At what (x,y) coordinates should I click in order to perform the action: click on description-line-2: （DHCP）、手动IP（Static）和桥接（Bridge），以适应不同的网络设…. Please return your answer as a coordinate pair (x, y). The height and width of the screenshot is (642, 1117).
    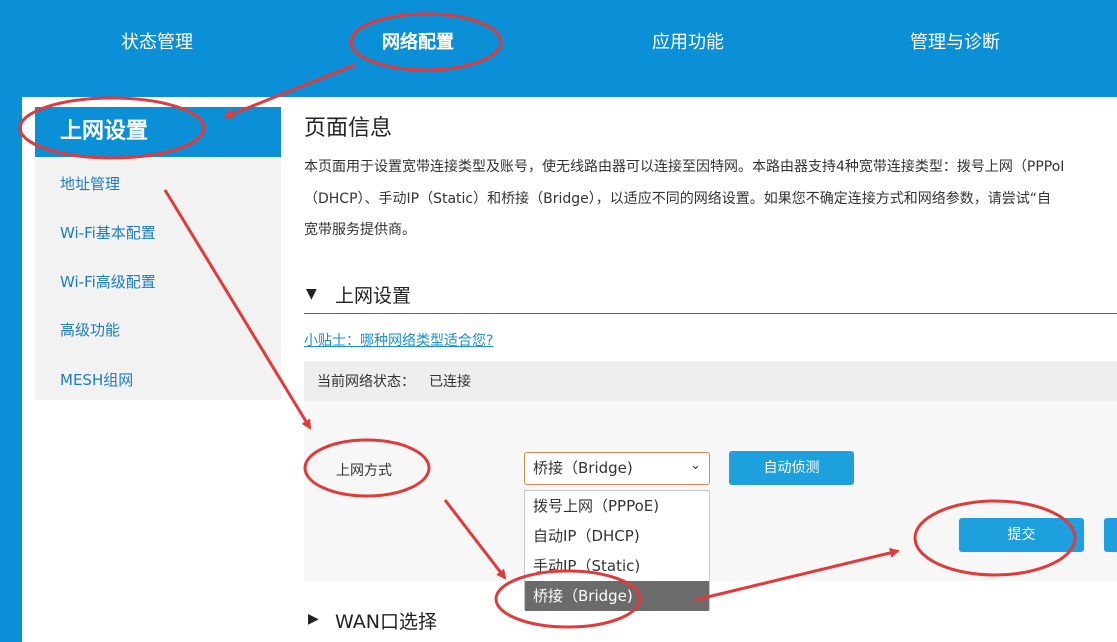
    Looking at the image, I should click on (678, 199).